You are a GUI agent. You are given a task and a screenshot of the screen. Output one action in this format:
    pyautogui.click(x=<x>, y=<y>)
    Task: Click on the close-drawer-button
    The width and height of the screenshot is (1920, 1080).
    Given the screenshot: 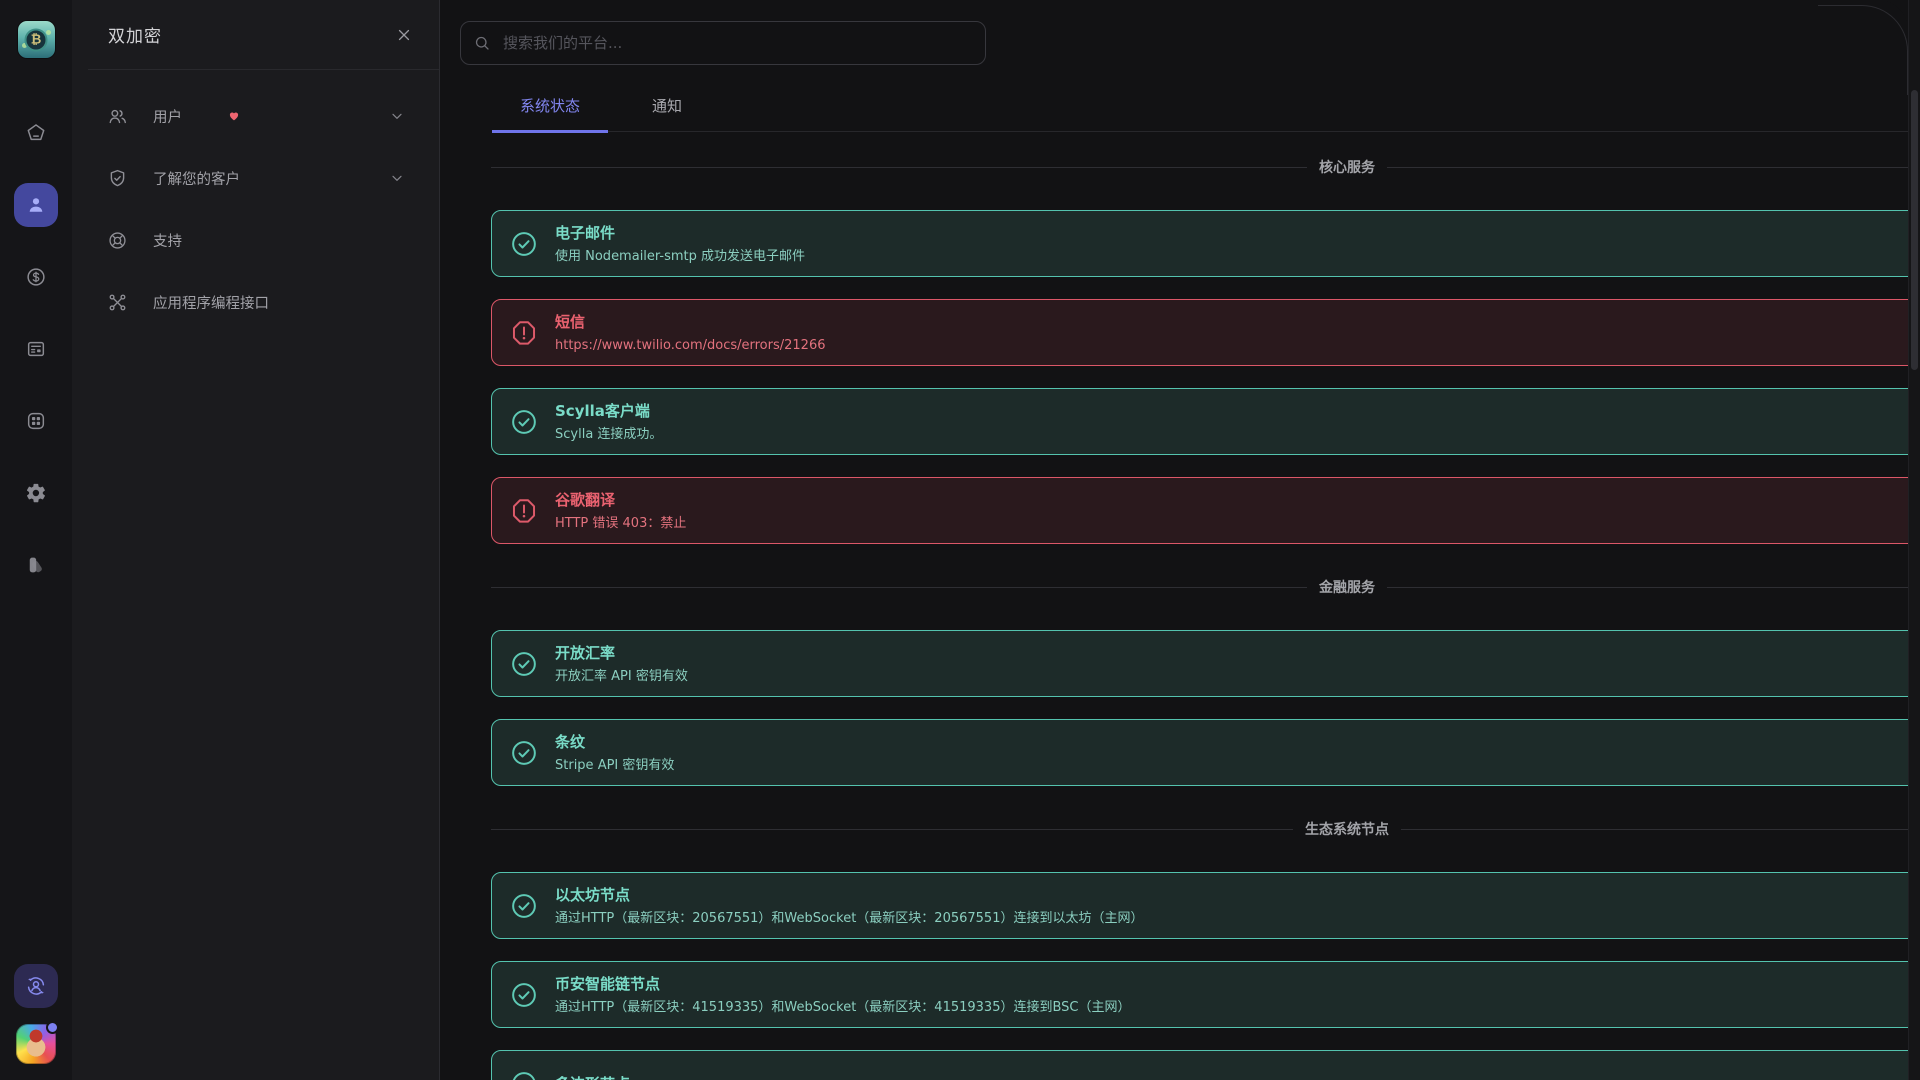 What is the action you would take?
    pyautogui.click(x=404, y=35)
    